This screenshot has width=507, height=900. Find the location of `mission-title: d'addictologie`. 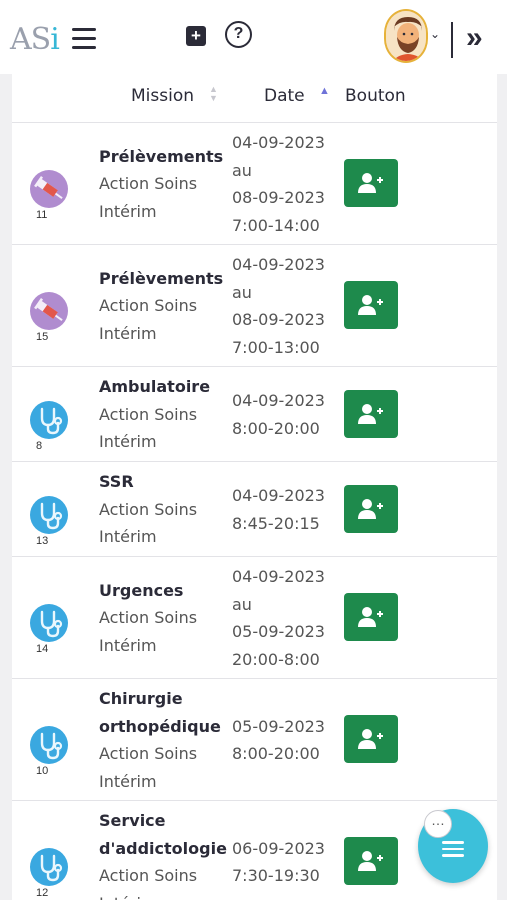

mission-title: d'addictologie is located at coordinates (163, 848).